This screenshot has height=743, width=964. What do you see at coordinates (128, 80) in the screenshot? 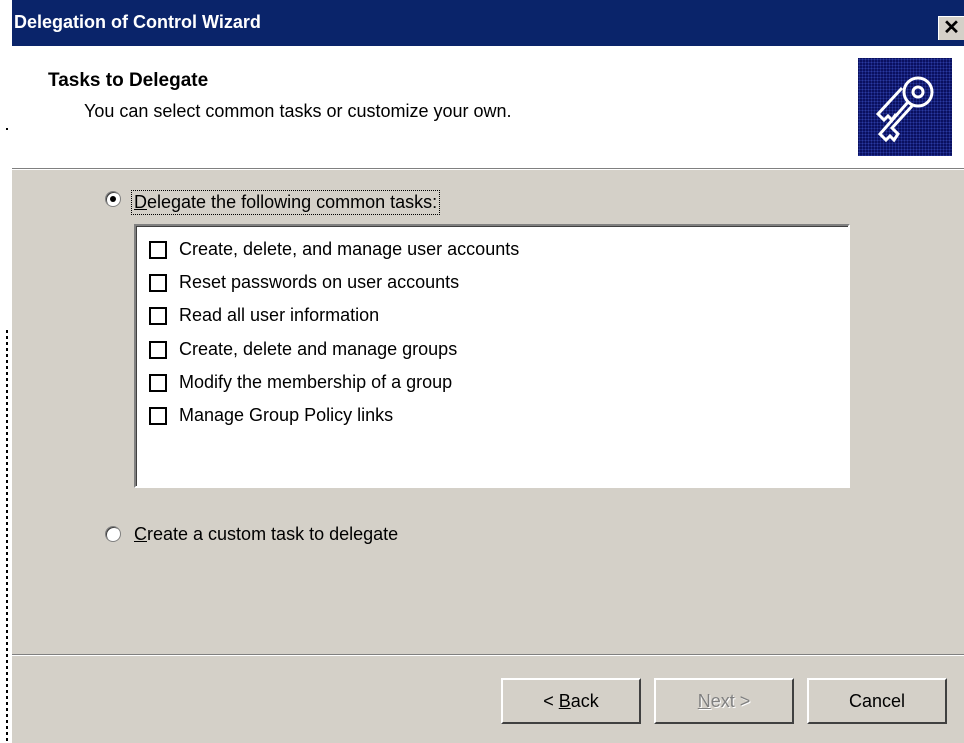
I see `page-title: Tasks to Delegate` at bounding box center [128, 80].